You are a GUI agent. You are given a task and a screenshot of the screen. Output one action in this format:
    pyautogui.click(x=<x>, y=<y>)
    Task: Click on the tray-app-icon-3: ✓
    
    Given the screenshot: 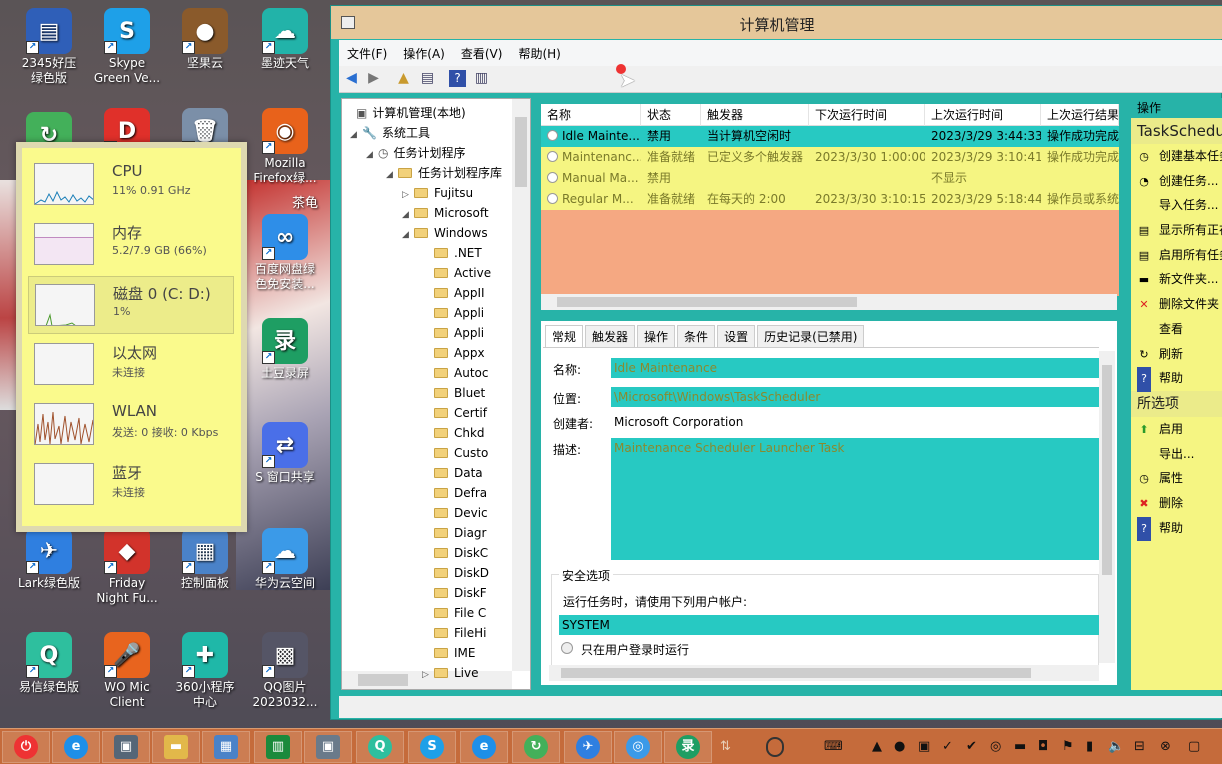 What is the action you would take?
    pyautogui.click(x=947, y=746)
    